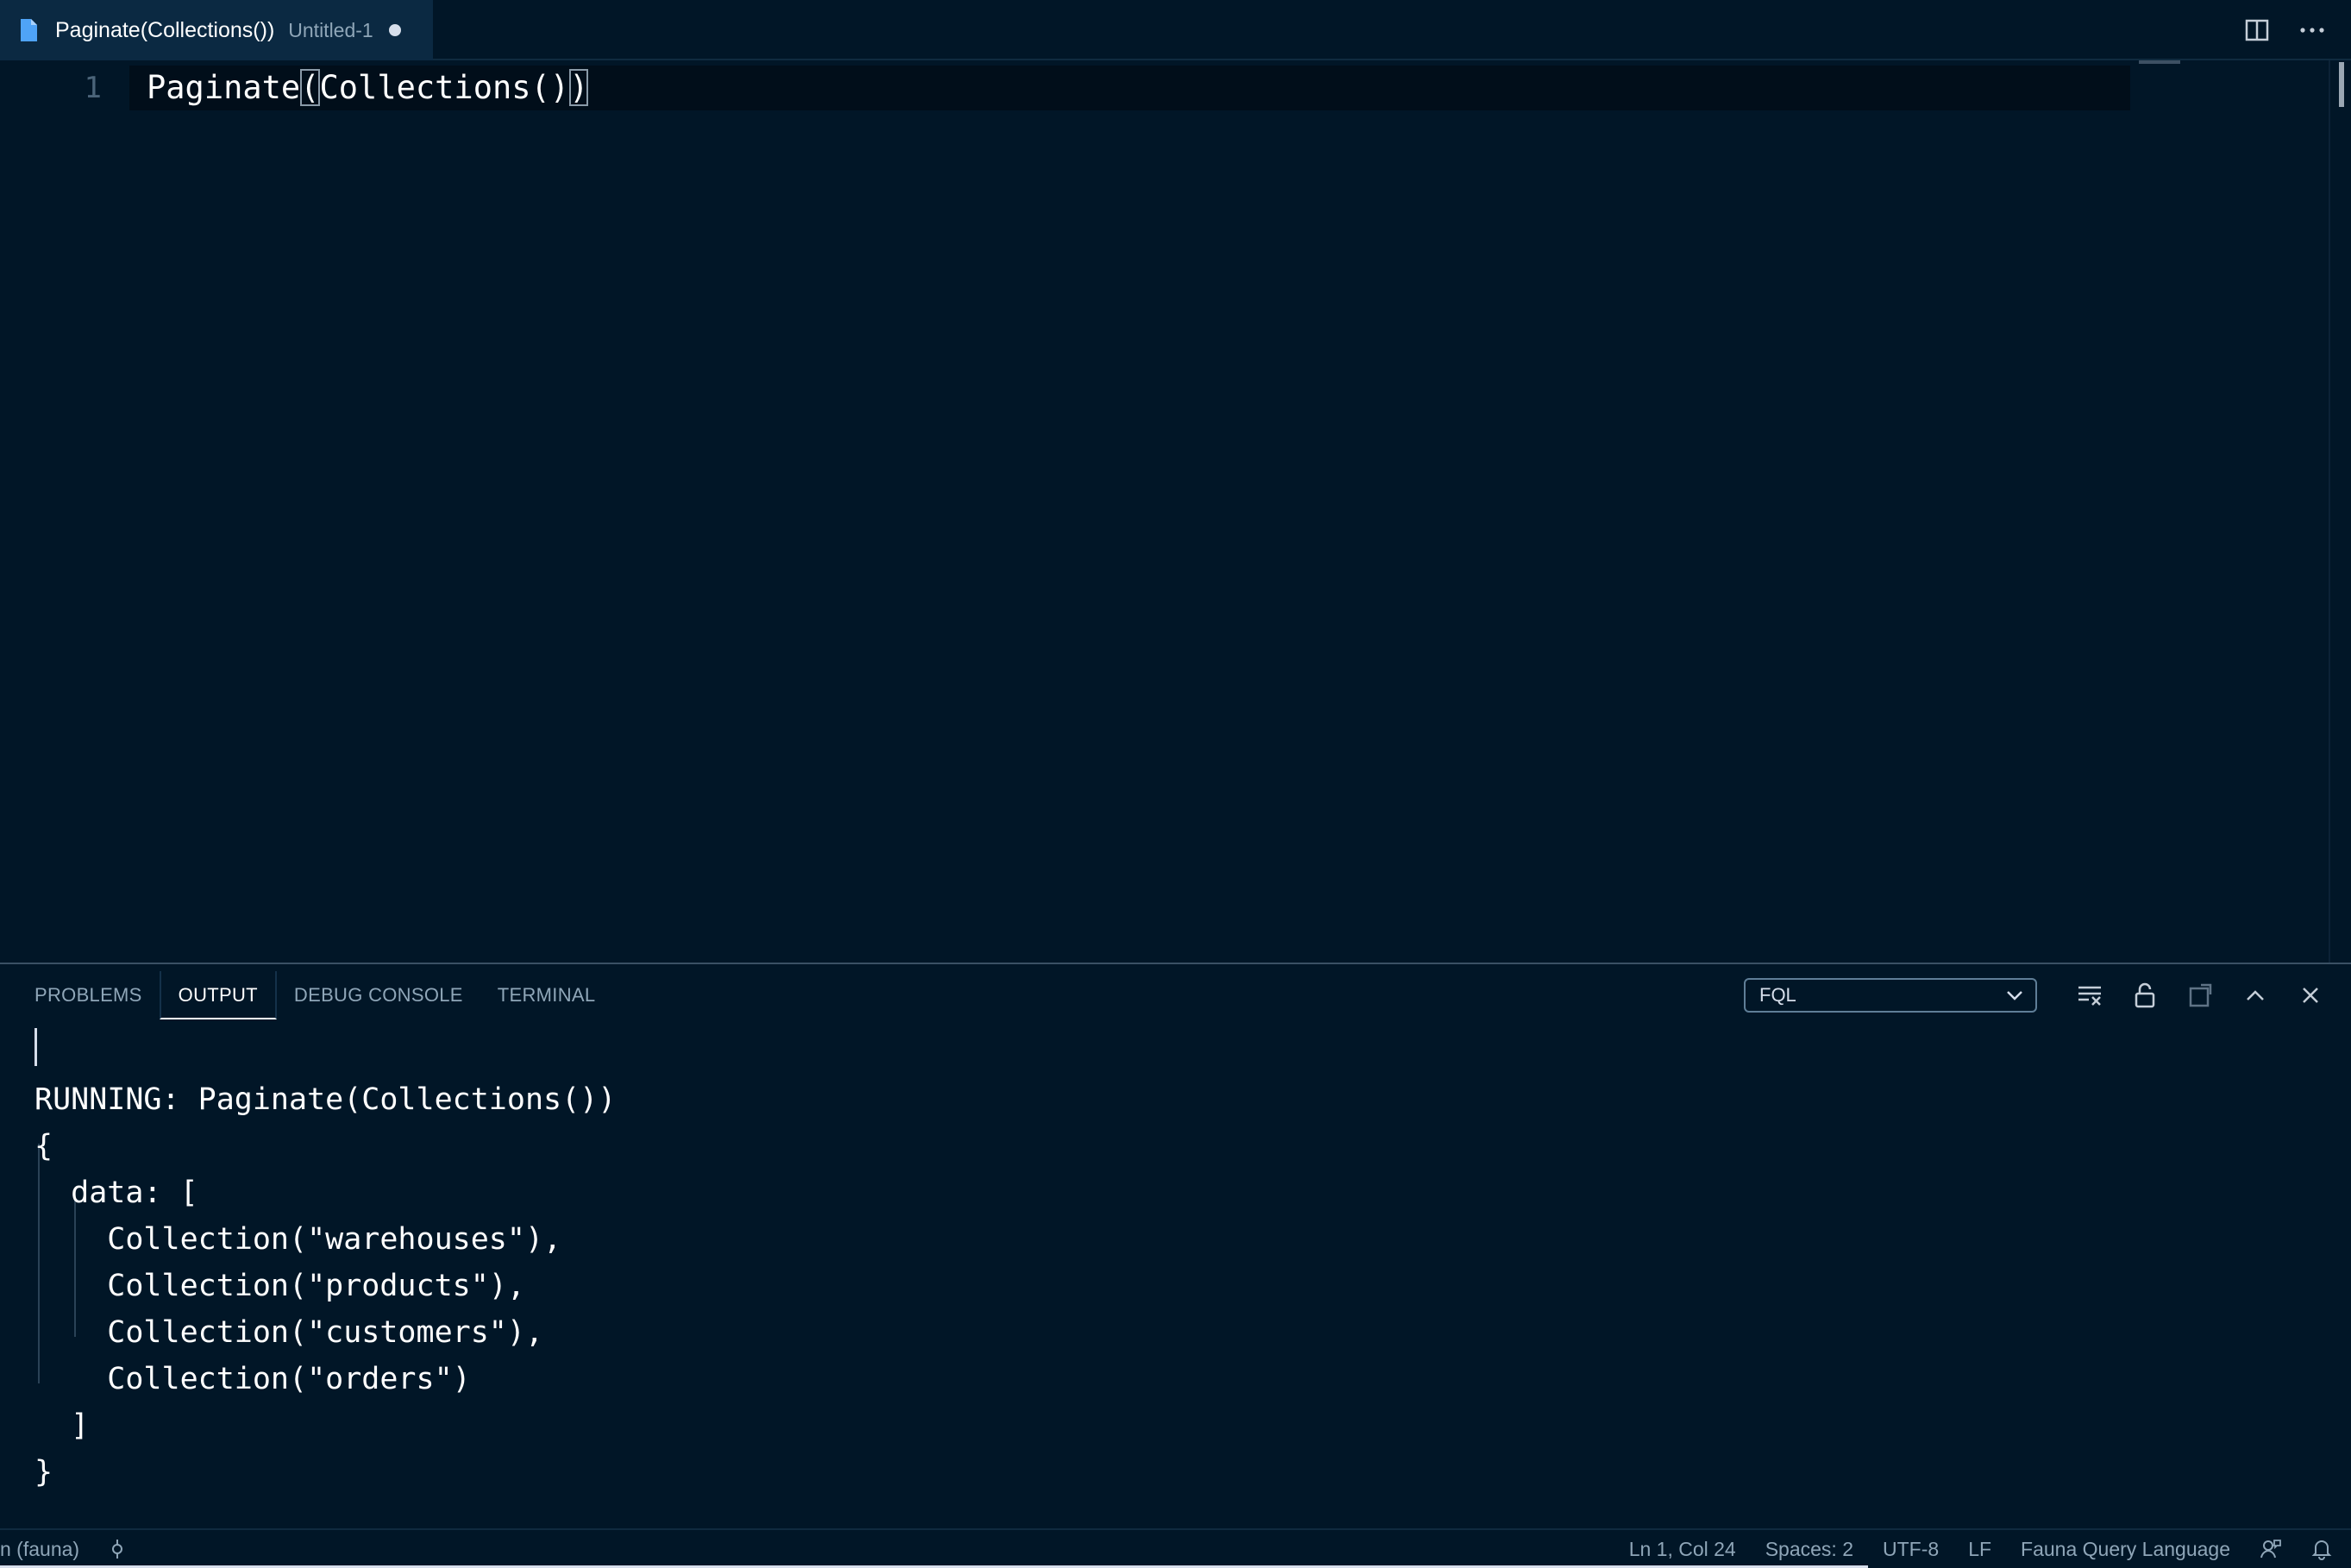 The width and height of the screenshot is (2351, 1568). I want to click on status-eol: LF, so click(1979, 1549).